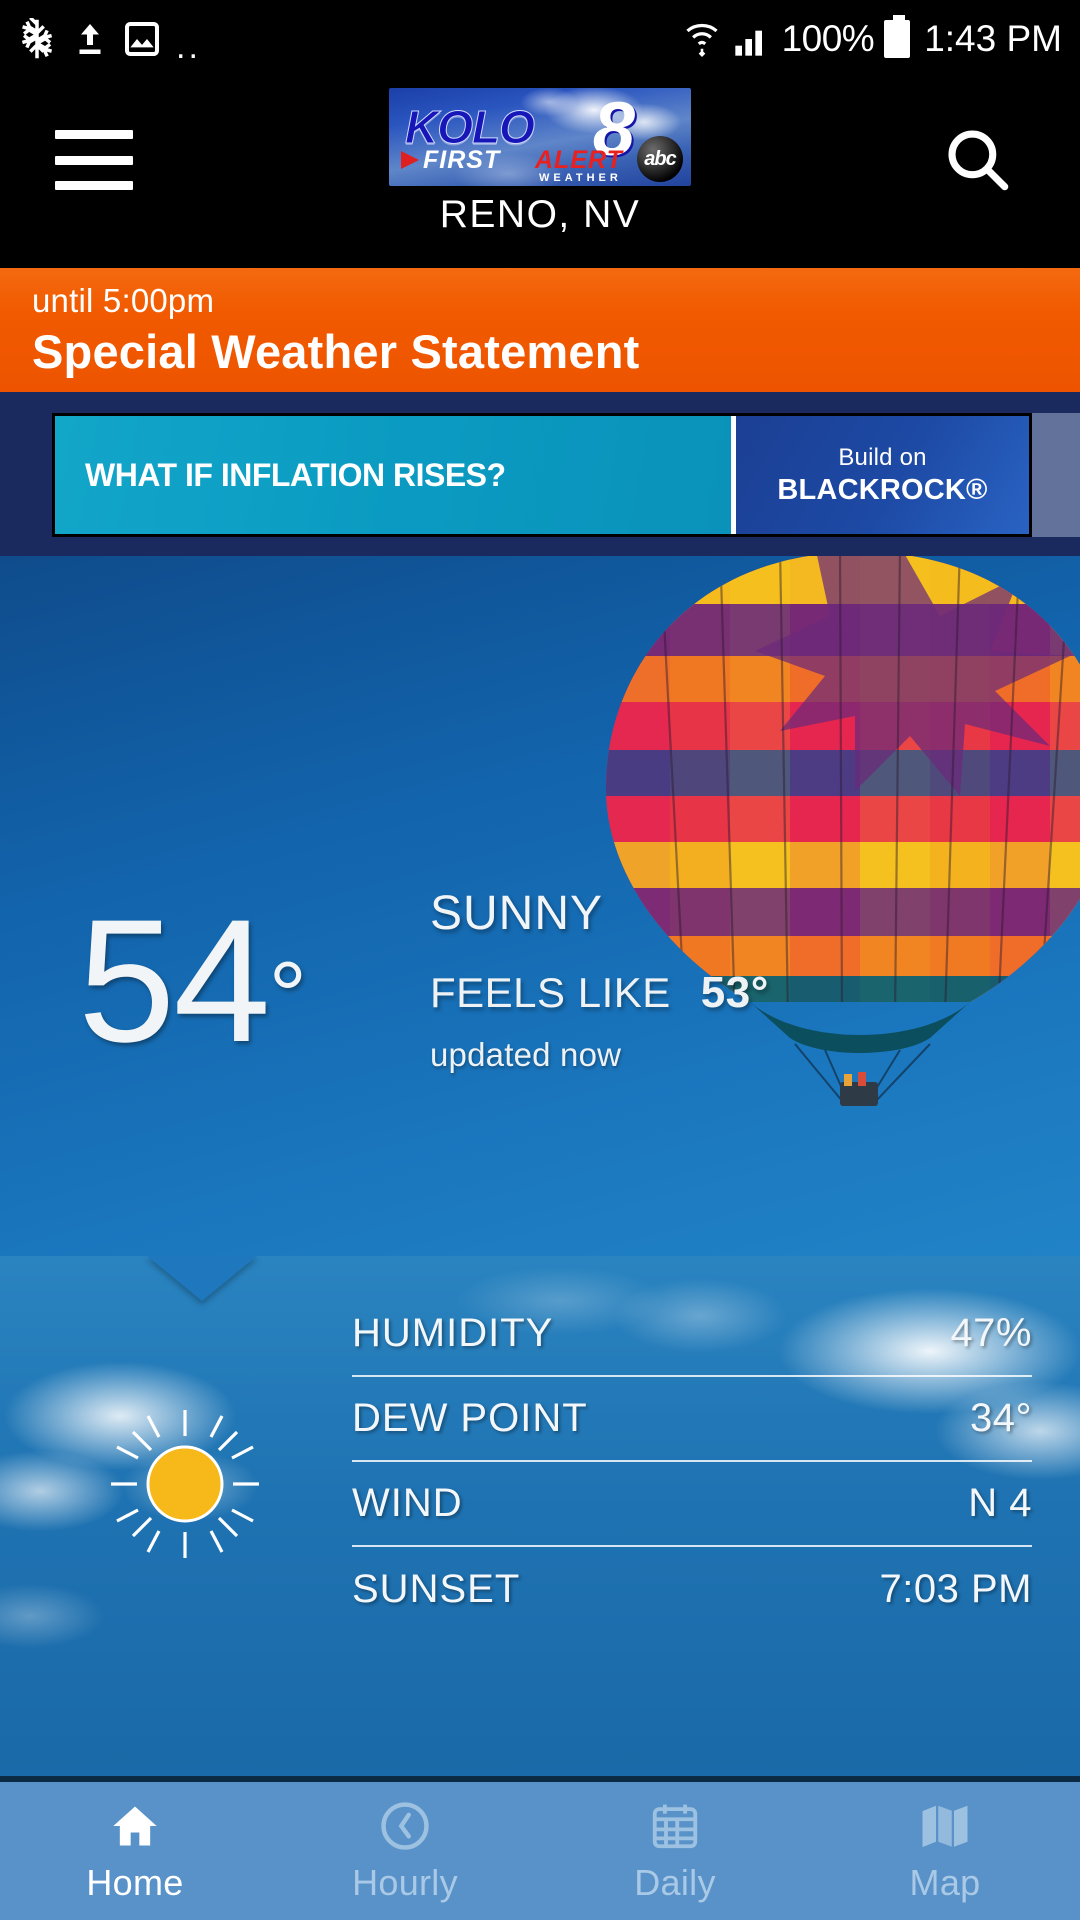 The width and height of the screenshot is (1080, 1920). Describe the element at coordinates (436, 1589) in the screenshot. I see `detail-label: SUNSET` at that location.